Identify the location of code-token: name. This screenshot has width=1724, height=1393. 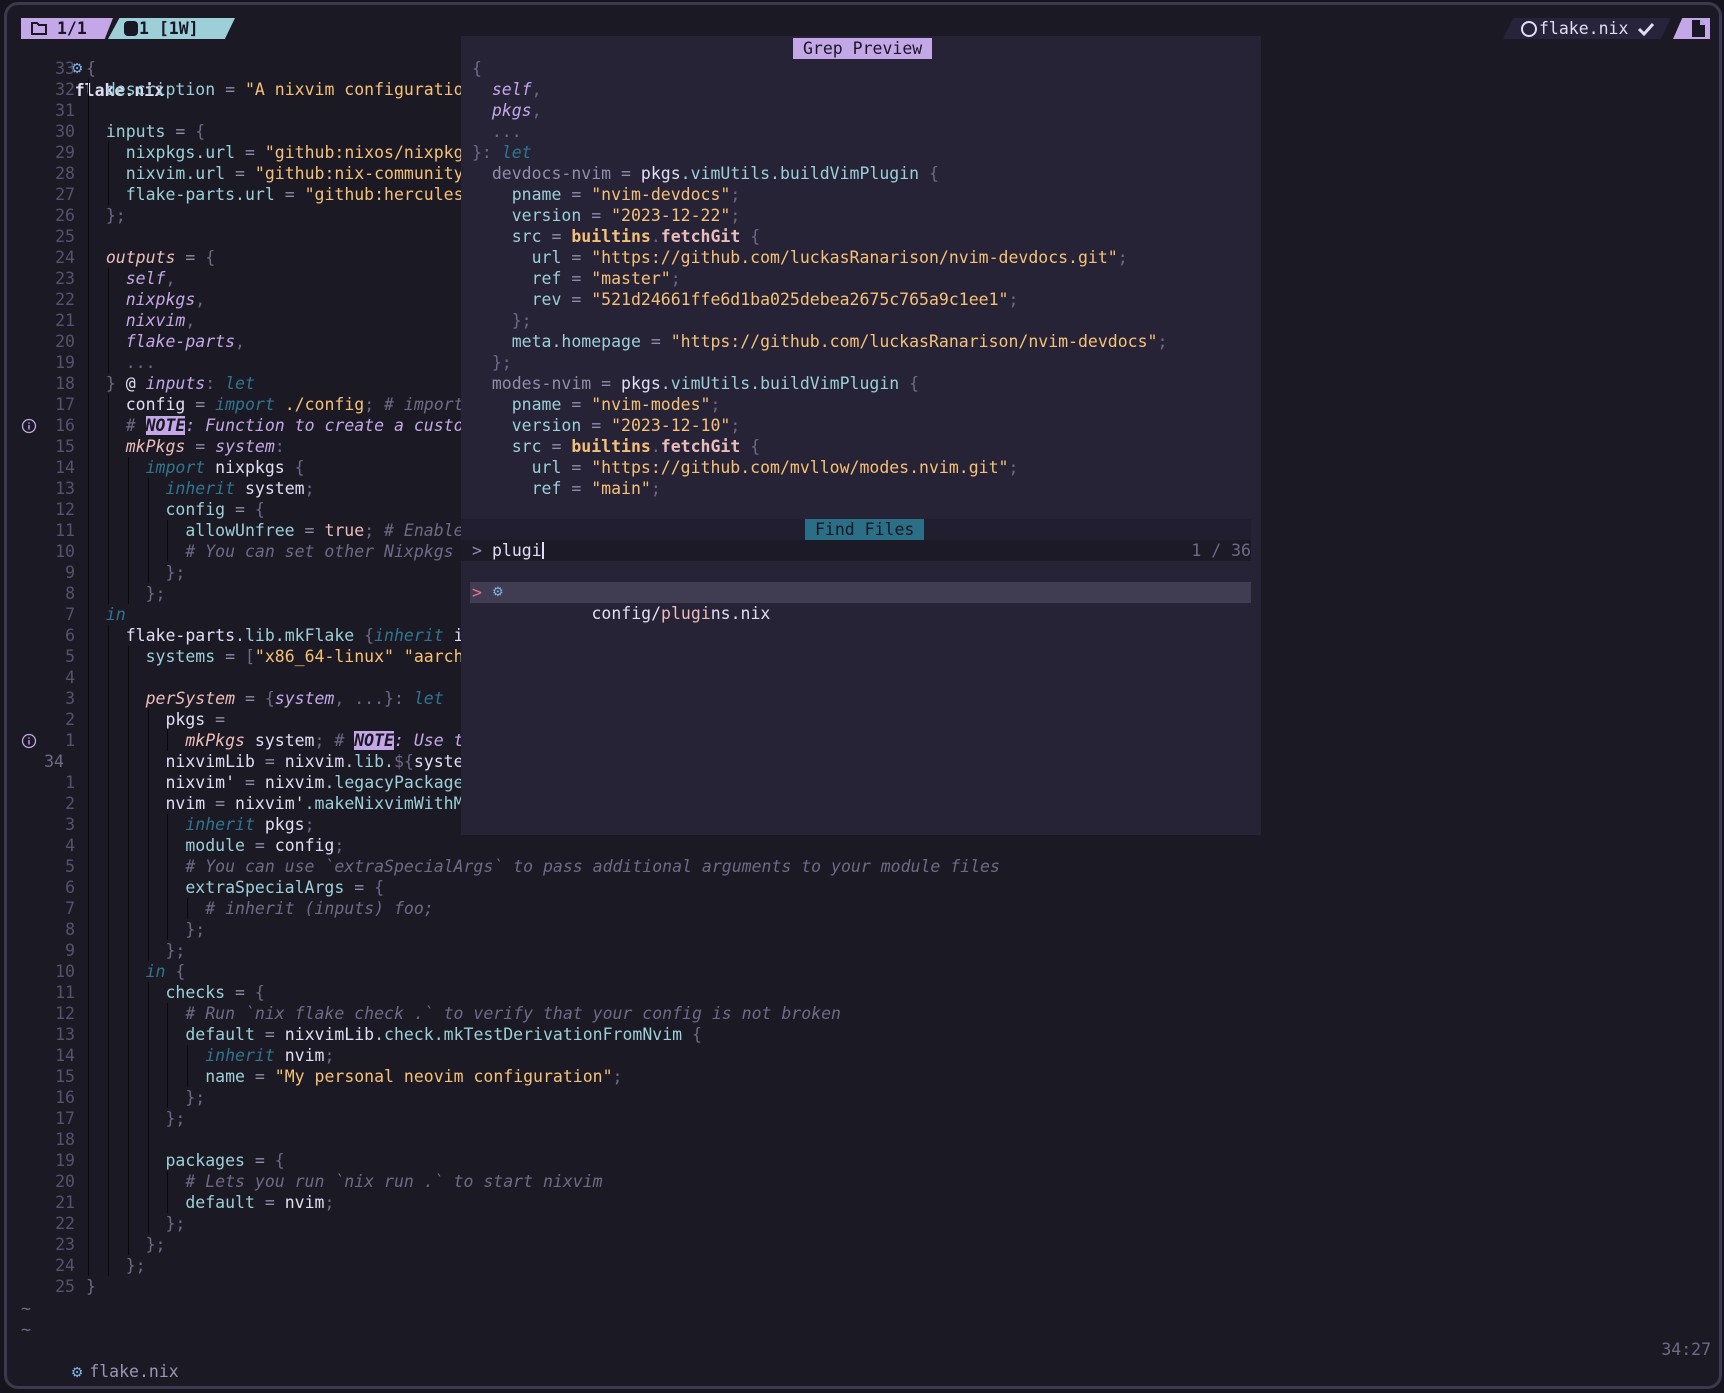
(225, 1076).